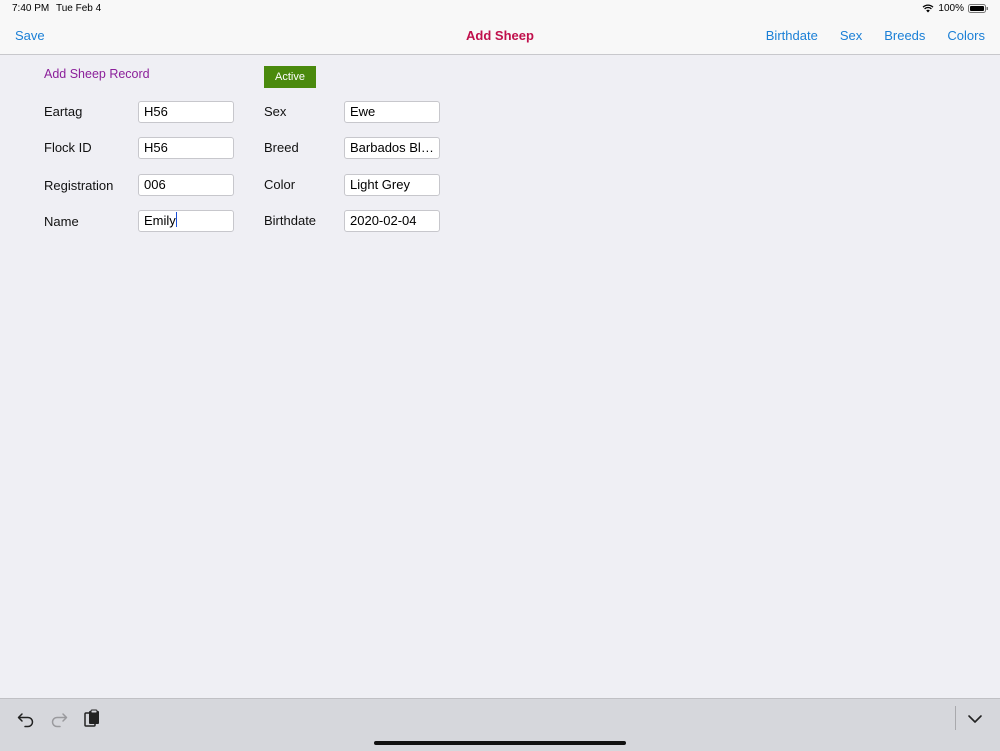 The image size is (1000, 751). I want to click on name-value: Emily, so click(160, 220).